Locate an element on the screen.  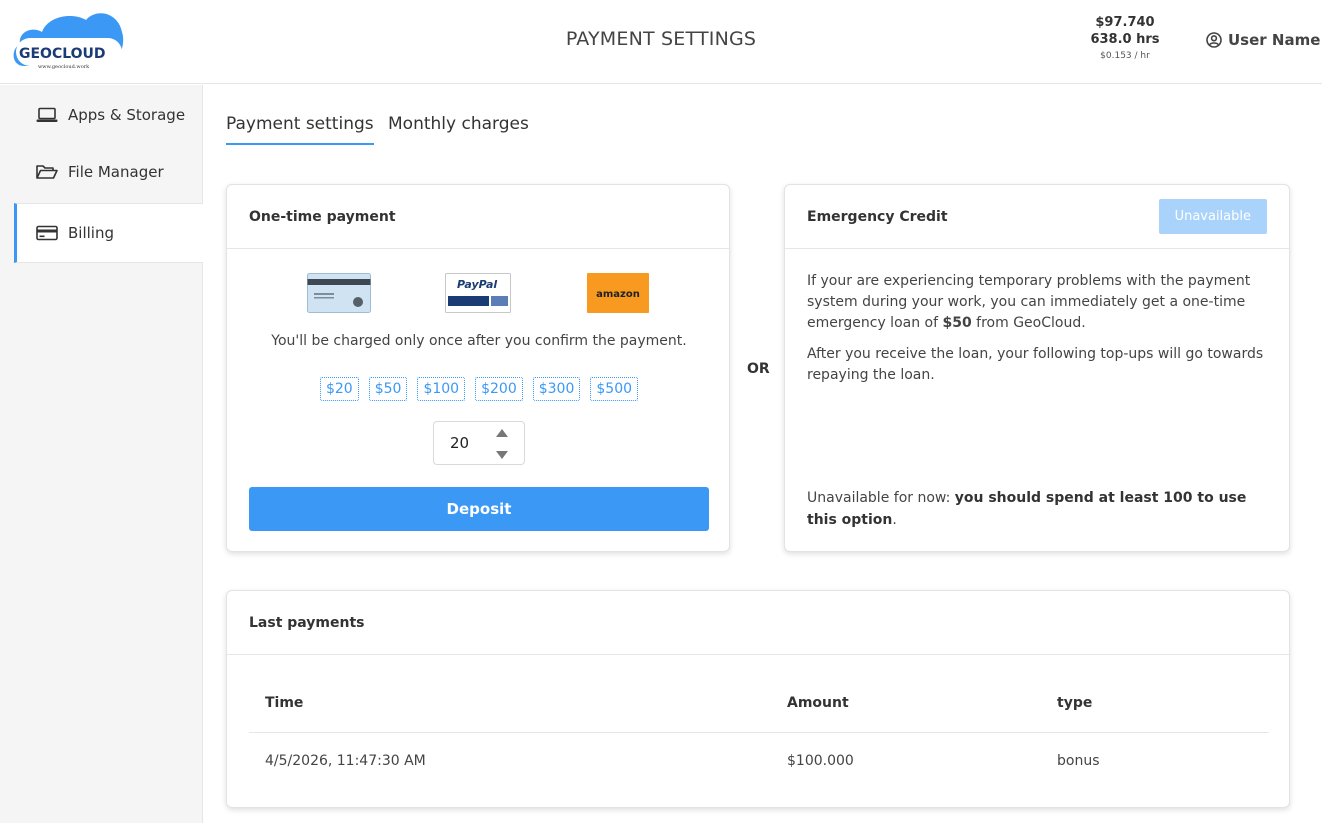
sidebar-item-billing: Billing is located at coordinates (108, 233).